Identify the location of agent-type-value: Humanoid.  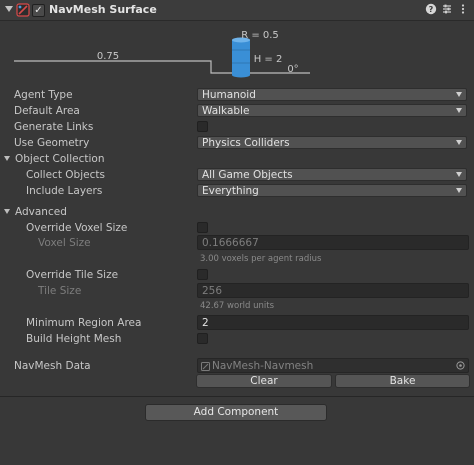
(229, 95).